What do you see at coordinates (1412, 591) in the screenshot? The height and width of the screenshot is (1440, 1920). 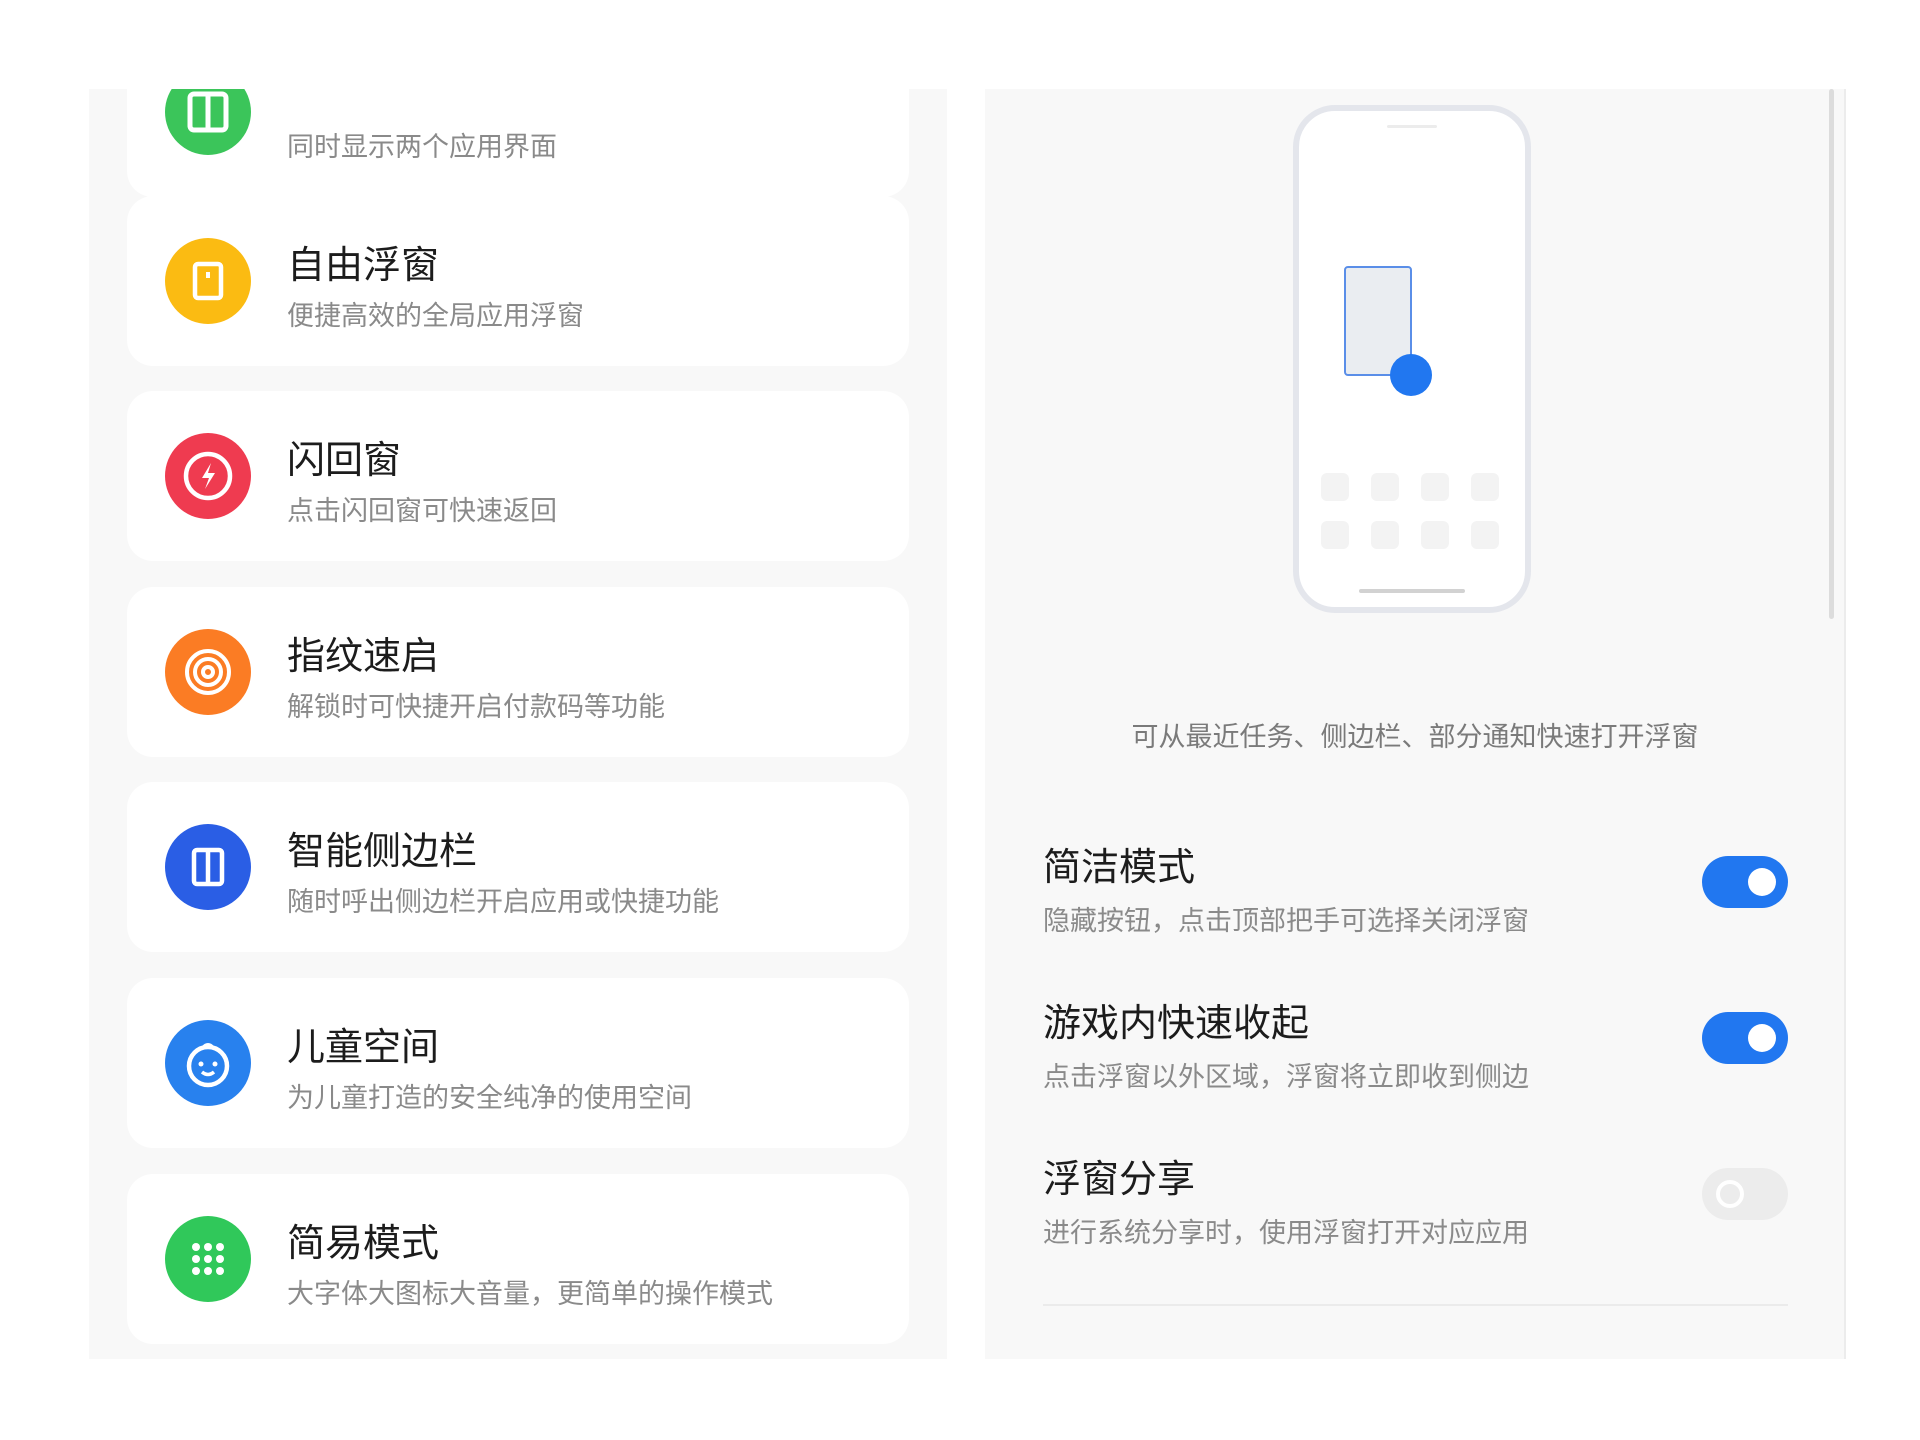 I see `home-indicator` at bounding box center [1412, 591].